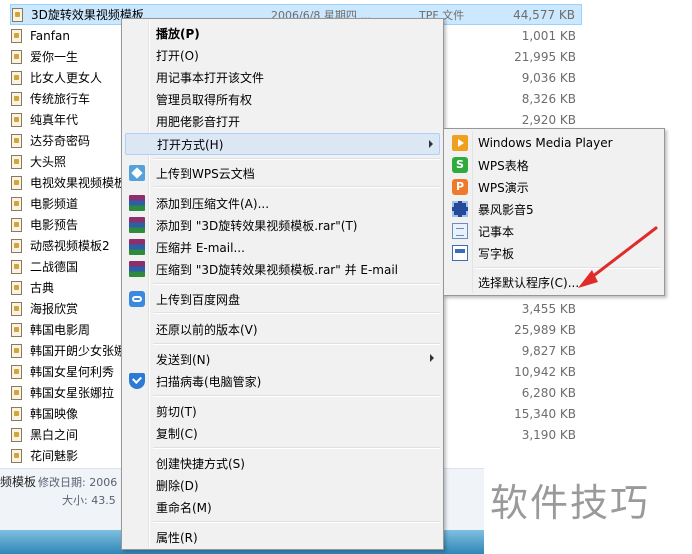 Image resolution: width=692 pixels, height=554 pixels. What do you see at coordinates (548, 98) in the screenshot?
I see `file-size: 8,326 KB` at bounding box center [548, 98].